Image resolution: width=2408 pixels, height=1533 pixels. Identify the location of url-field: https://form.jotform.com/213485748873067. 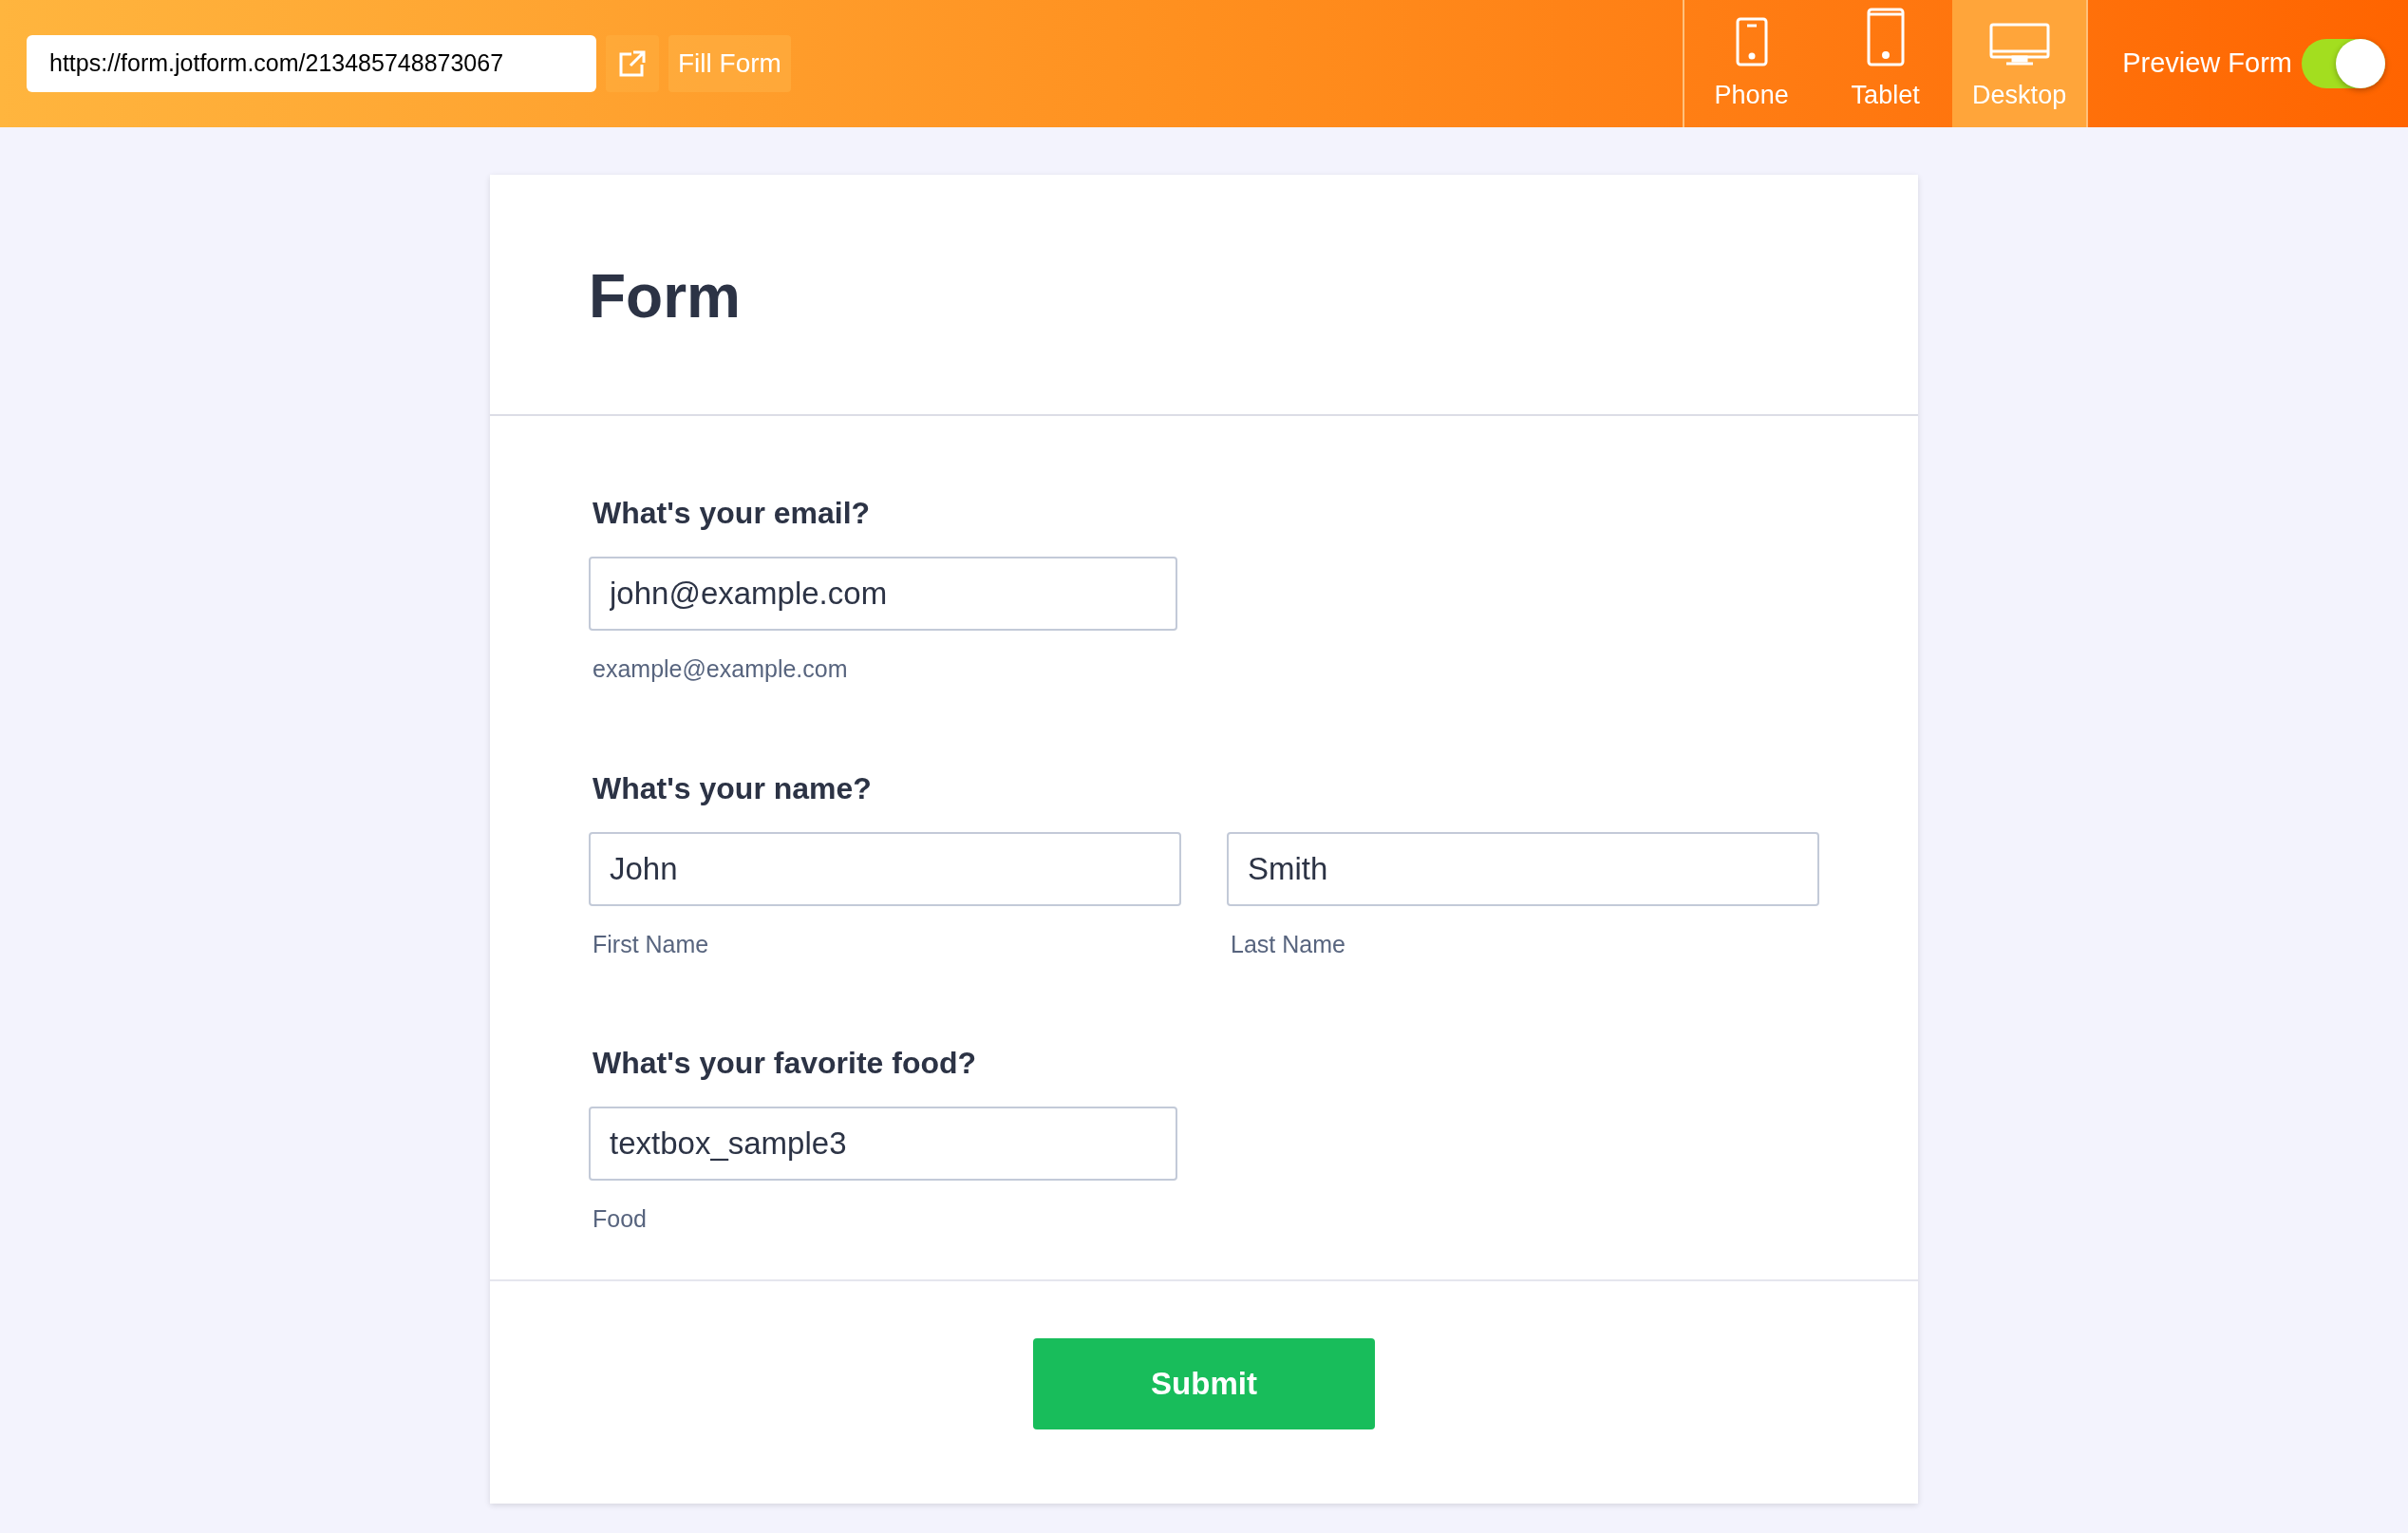
(311, 64).